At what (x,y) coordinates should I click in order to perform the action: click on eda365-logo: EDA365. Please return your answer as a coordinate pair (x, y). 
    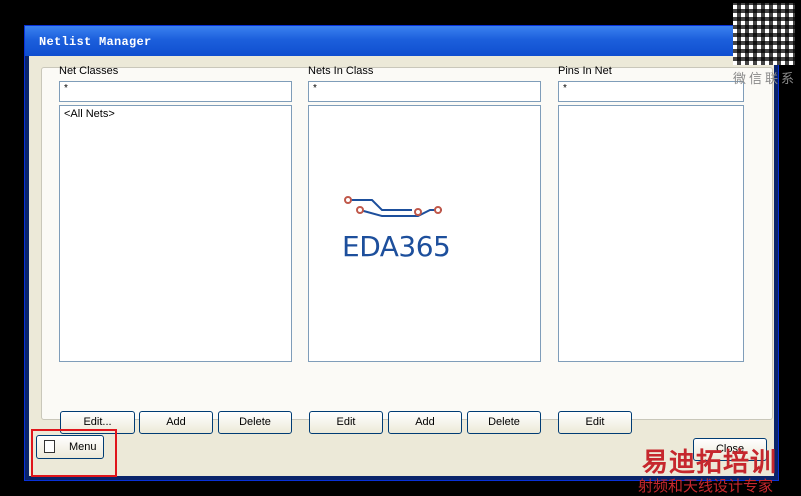
    Looking at the image, I should click on (402, 228).